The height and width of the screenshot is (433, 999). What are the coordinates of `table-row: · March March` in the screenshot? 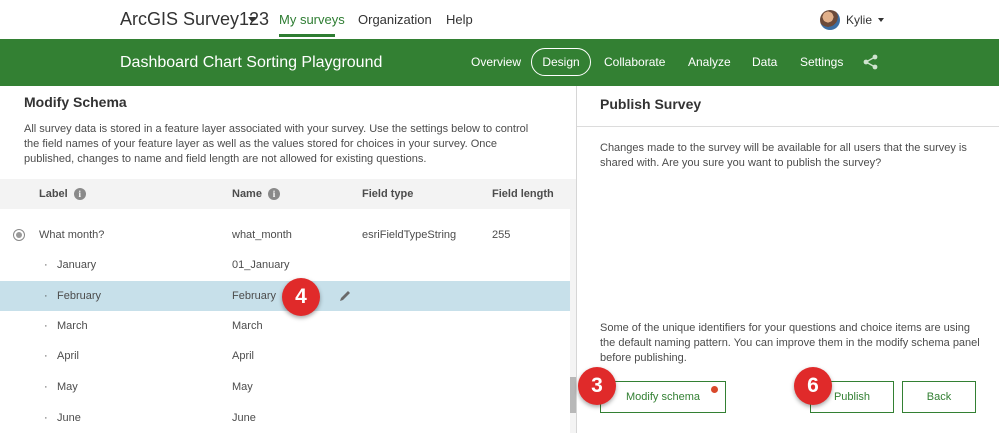 It's located at (285, 326).